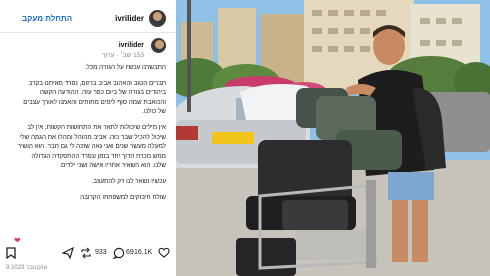 This screenshot has width=490, height=276. What do you see at coordinates (11, 255) in the screenshot?
I see `bookmark-icon` at bounding box center [11, 255].